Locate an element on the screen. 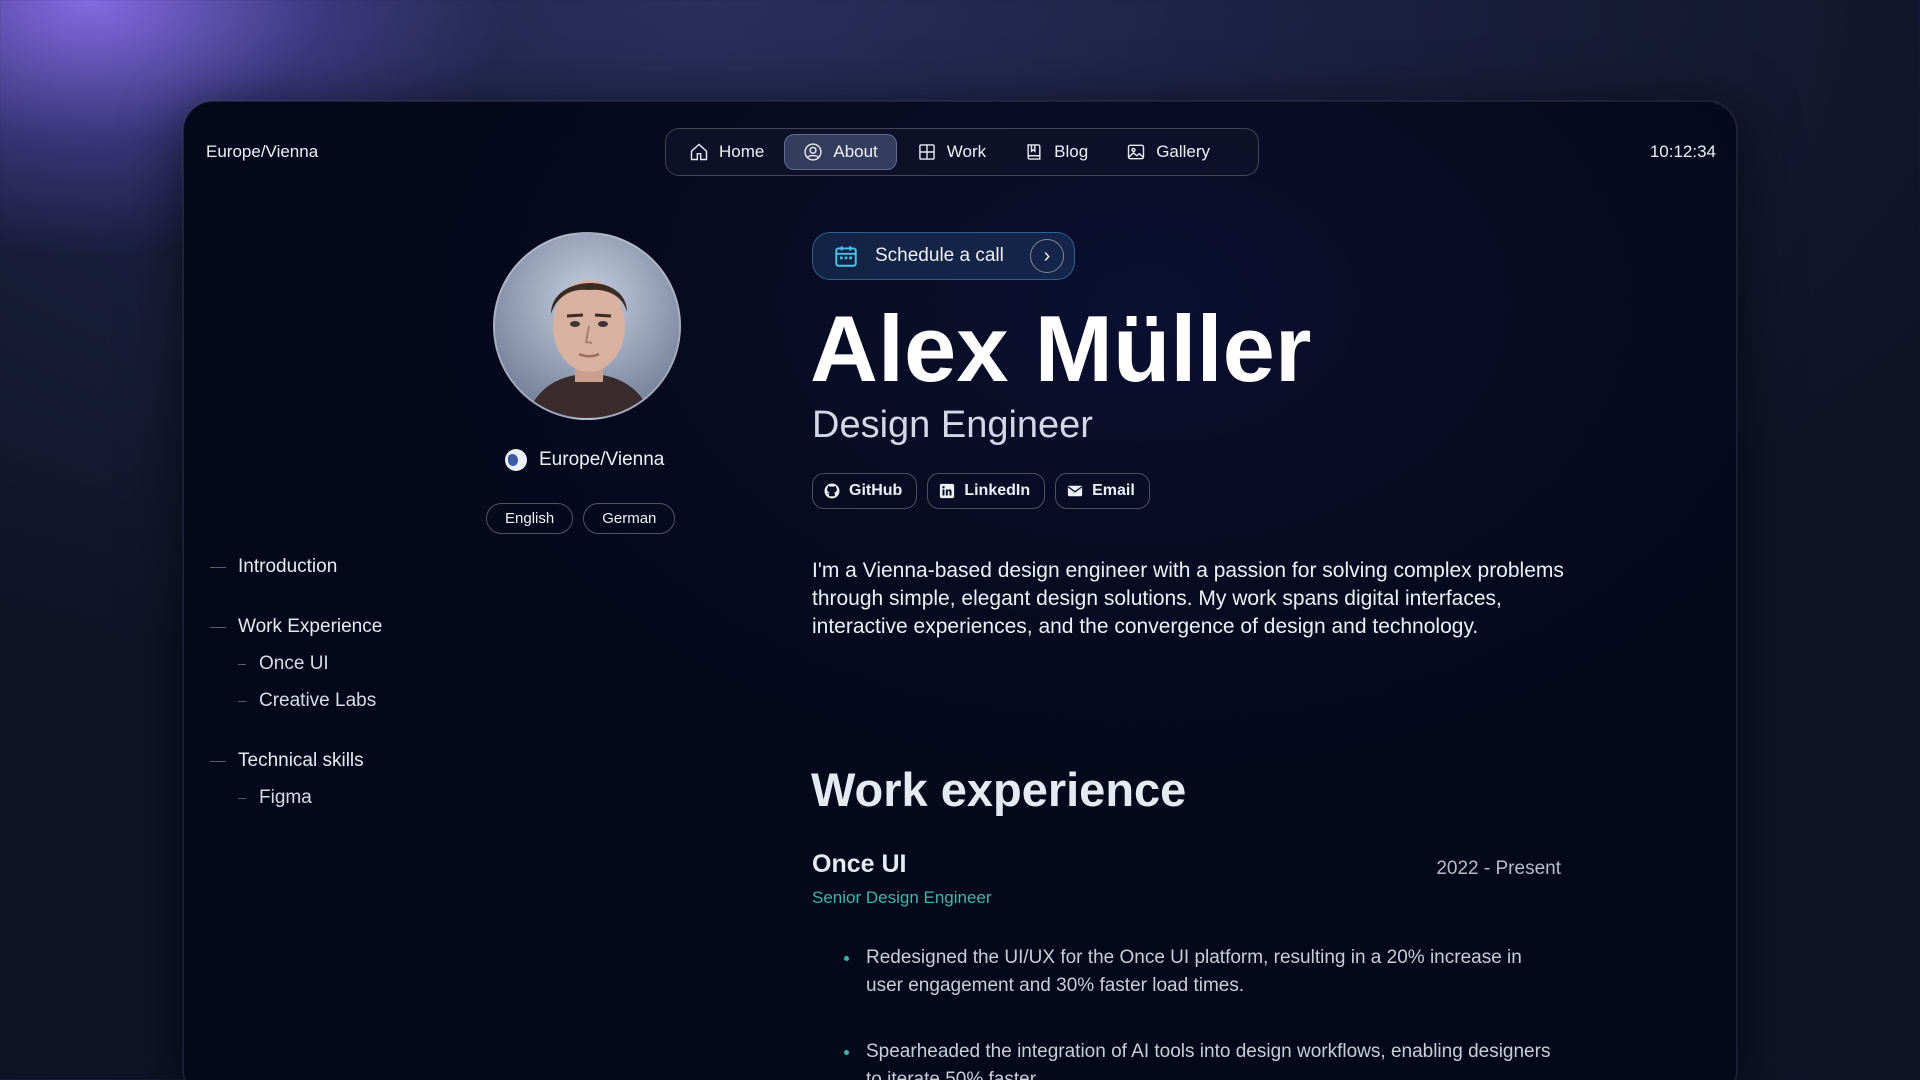 The height and width of the screenshot is (1080, 1920). social-links: GitHub LinkedIn Email is located at coordinates (981, 491).